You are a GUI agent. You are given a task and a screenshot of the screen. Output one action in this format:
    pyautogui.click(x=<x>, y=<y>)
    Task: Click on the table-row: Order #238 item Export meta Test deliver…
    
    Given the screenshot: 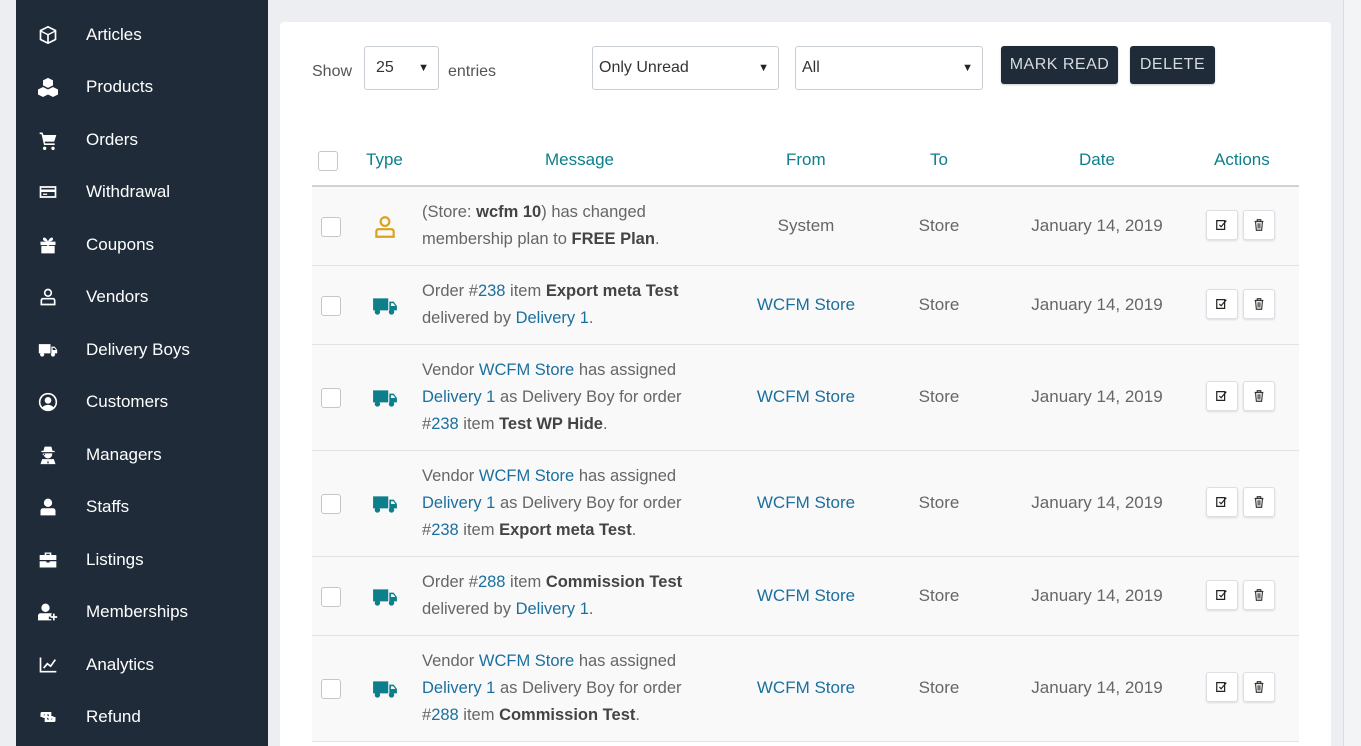 What is the action you would take?
    pyautogui.click(x=805, y=305)
    